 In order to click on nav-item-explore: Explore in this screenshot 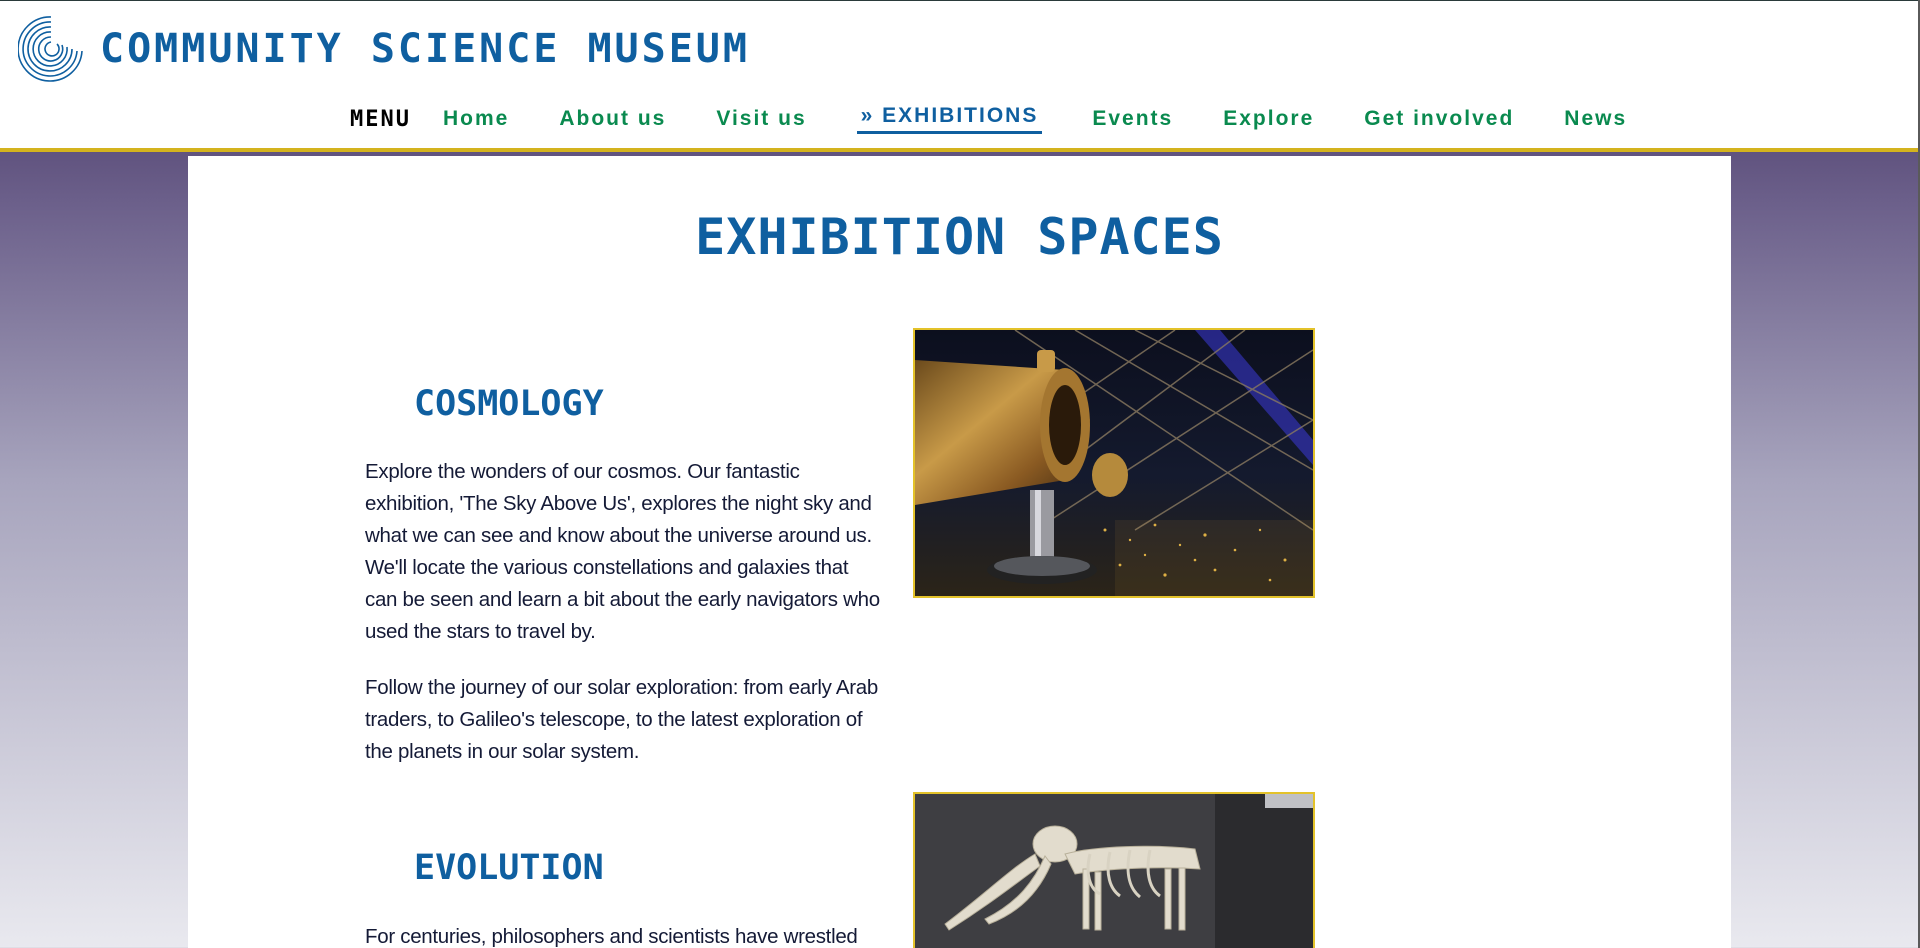, I will do `click(1268, 119)`.